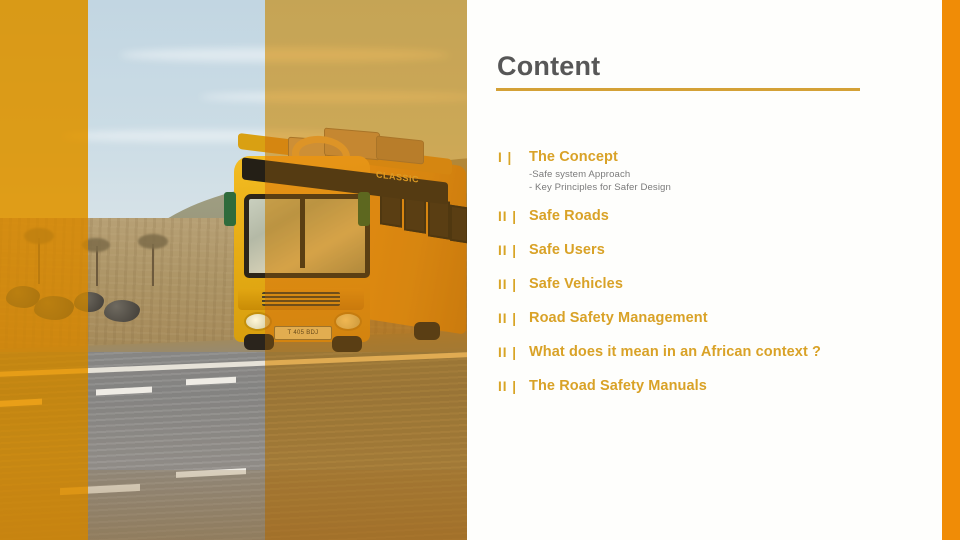 The image size is (960, 540). I want to click on toc-text: Safe Vehicles, so click(744, 284).